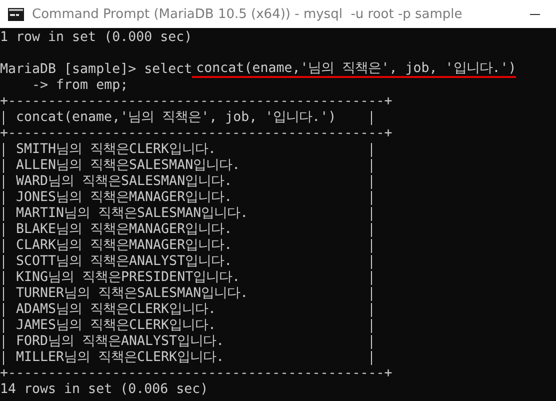  Describe the element at coordinates (124, 198) in the screenshot. I see `table-cell-text: JONES님의 직책은MANAGER입니다.` at that location.